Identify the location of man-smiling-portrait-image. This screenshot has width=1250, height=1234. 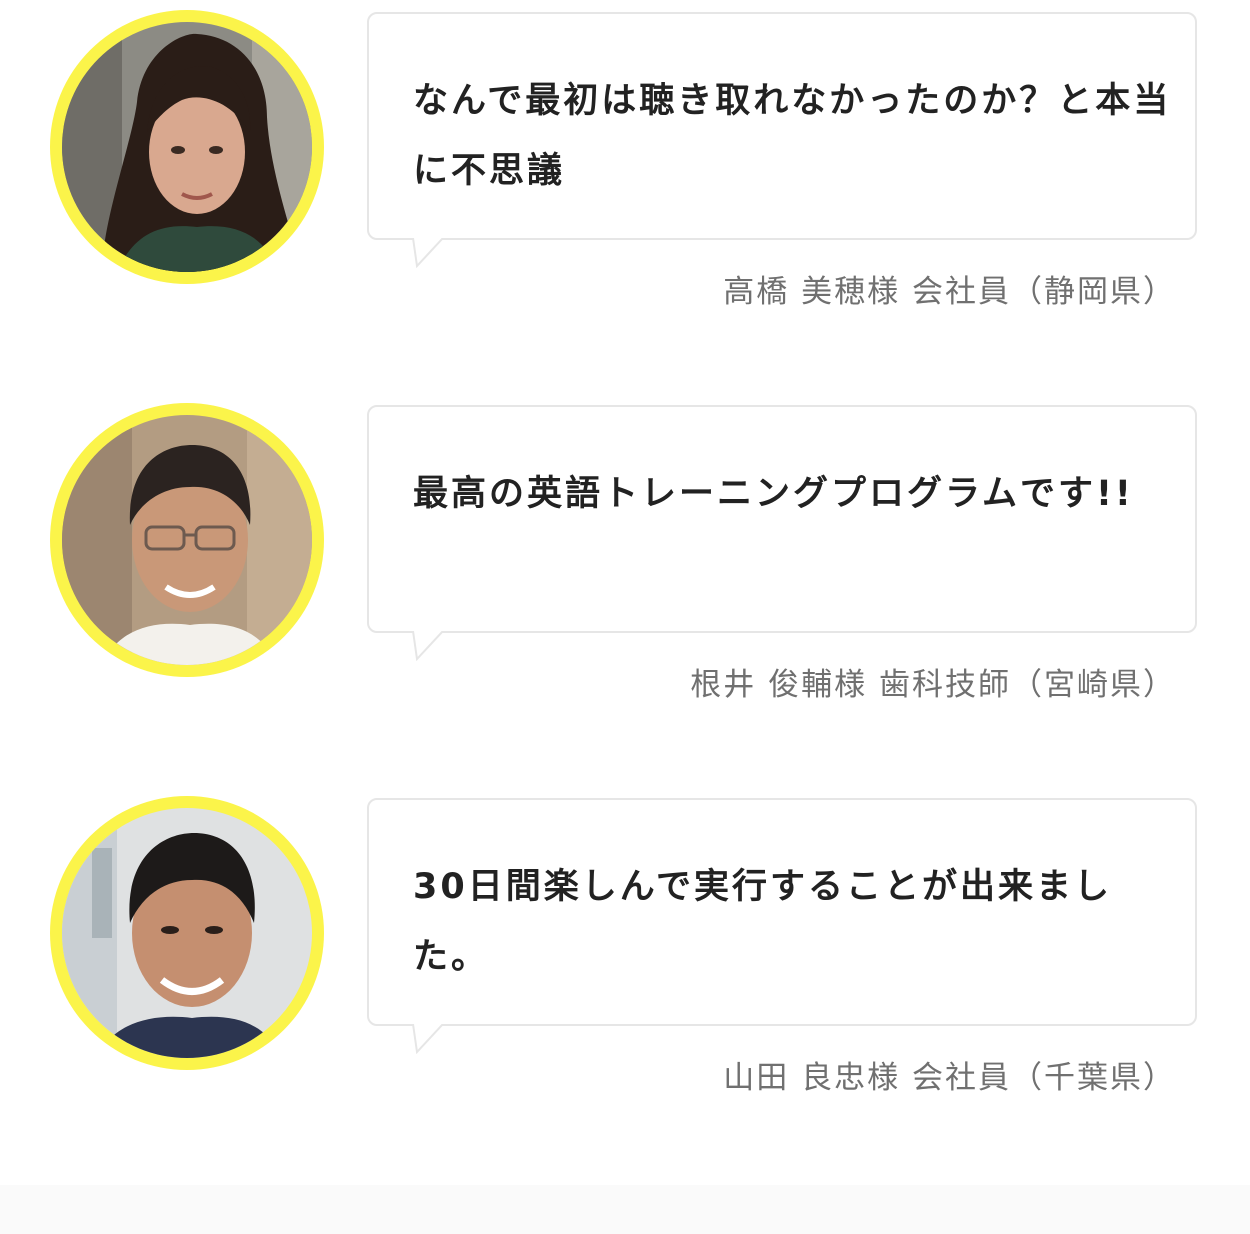
(187, 933).